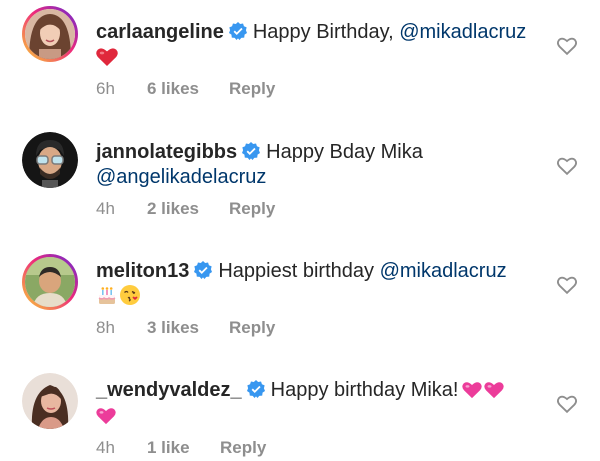 The height and width of the screenshot is (461, 600). Describe the element at coordinates (173, 209) in the screenshot. I see `likes-count: 2 likes` at that location.